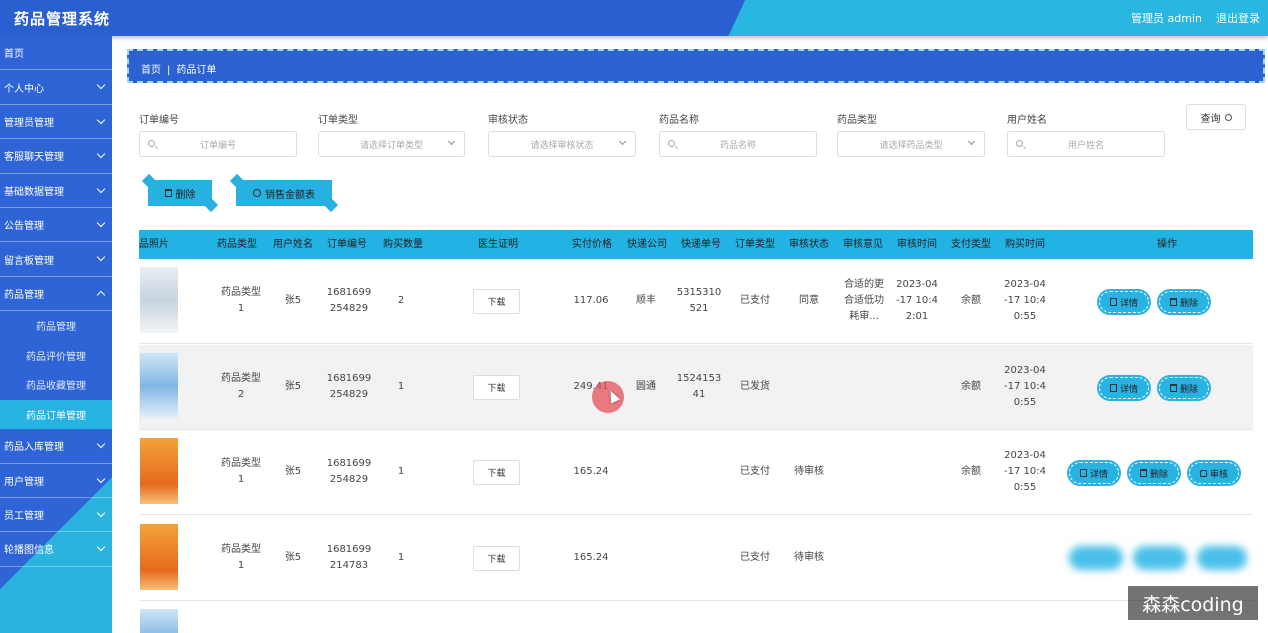 The width and height of the screenshot is (1268, 633). Describe the element at coordinates (1086, 144) in the screenshot. I see `user-name-input: 用户姓名` at that location.